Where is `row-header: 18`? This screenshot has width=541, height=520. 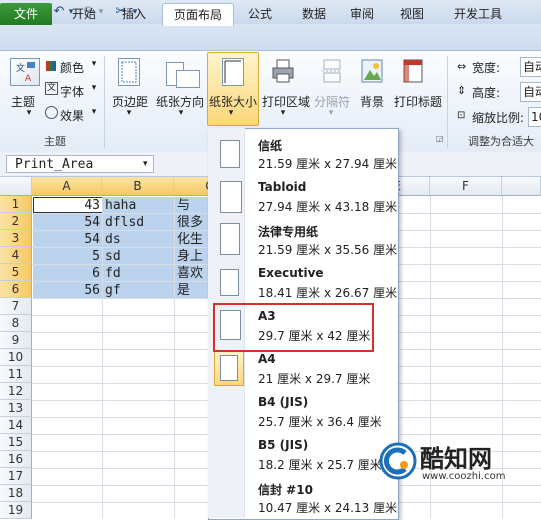
row-header: 18 is located at coordinates (16, 493).